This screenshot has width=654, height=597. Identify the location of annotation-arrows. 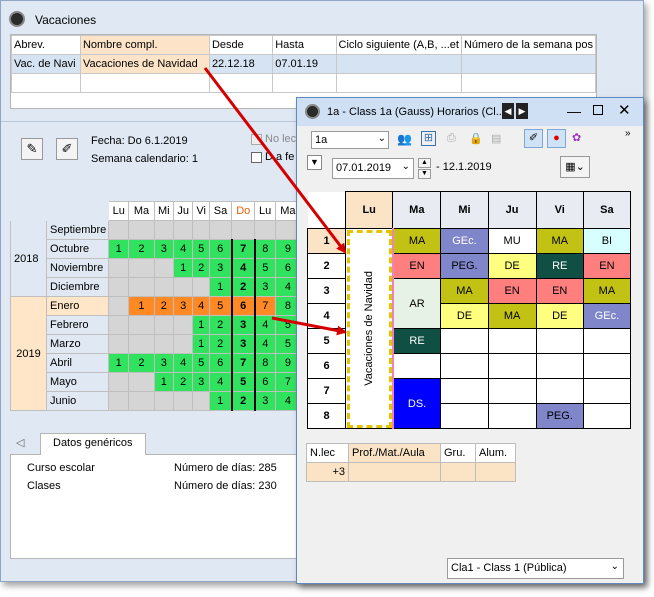
(275, 201).